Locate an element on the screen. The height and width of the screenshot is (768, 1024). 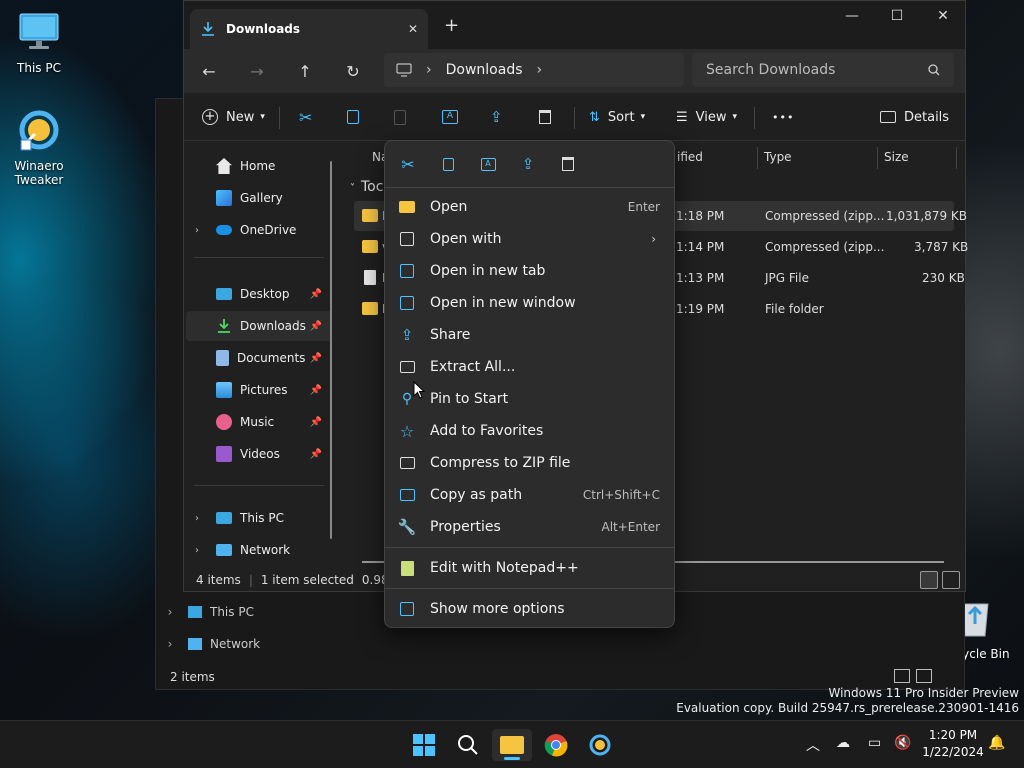
menu-item-compress-to-zip: Compress to ZIP file is located at coordinates (529, 463).